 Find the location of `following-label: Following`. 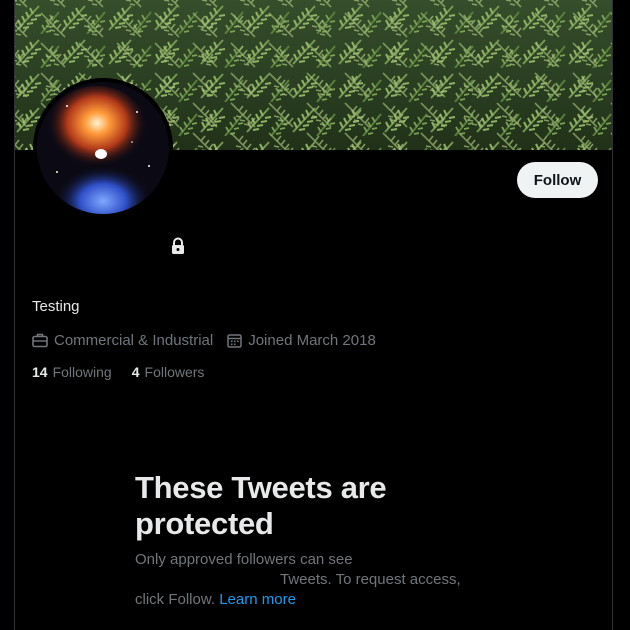

following-label: Following is located at coordinates (82, 372).